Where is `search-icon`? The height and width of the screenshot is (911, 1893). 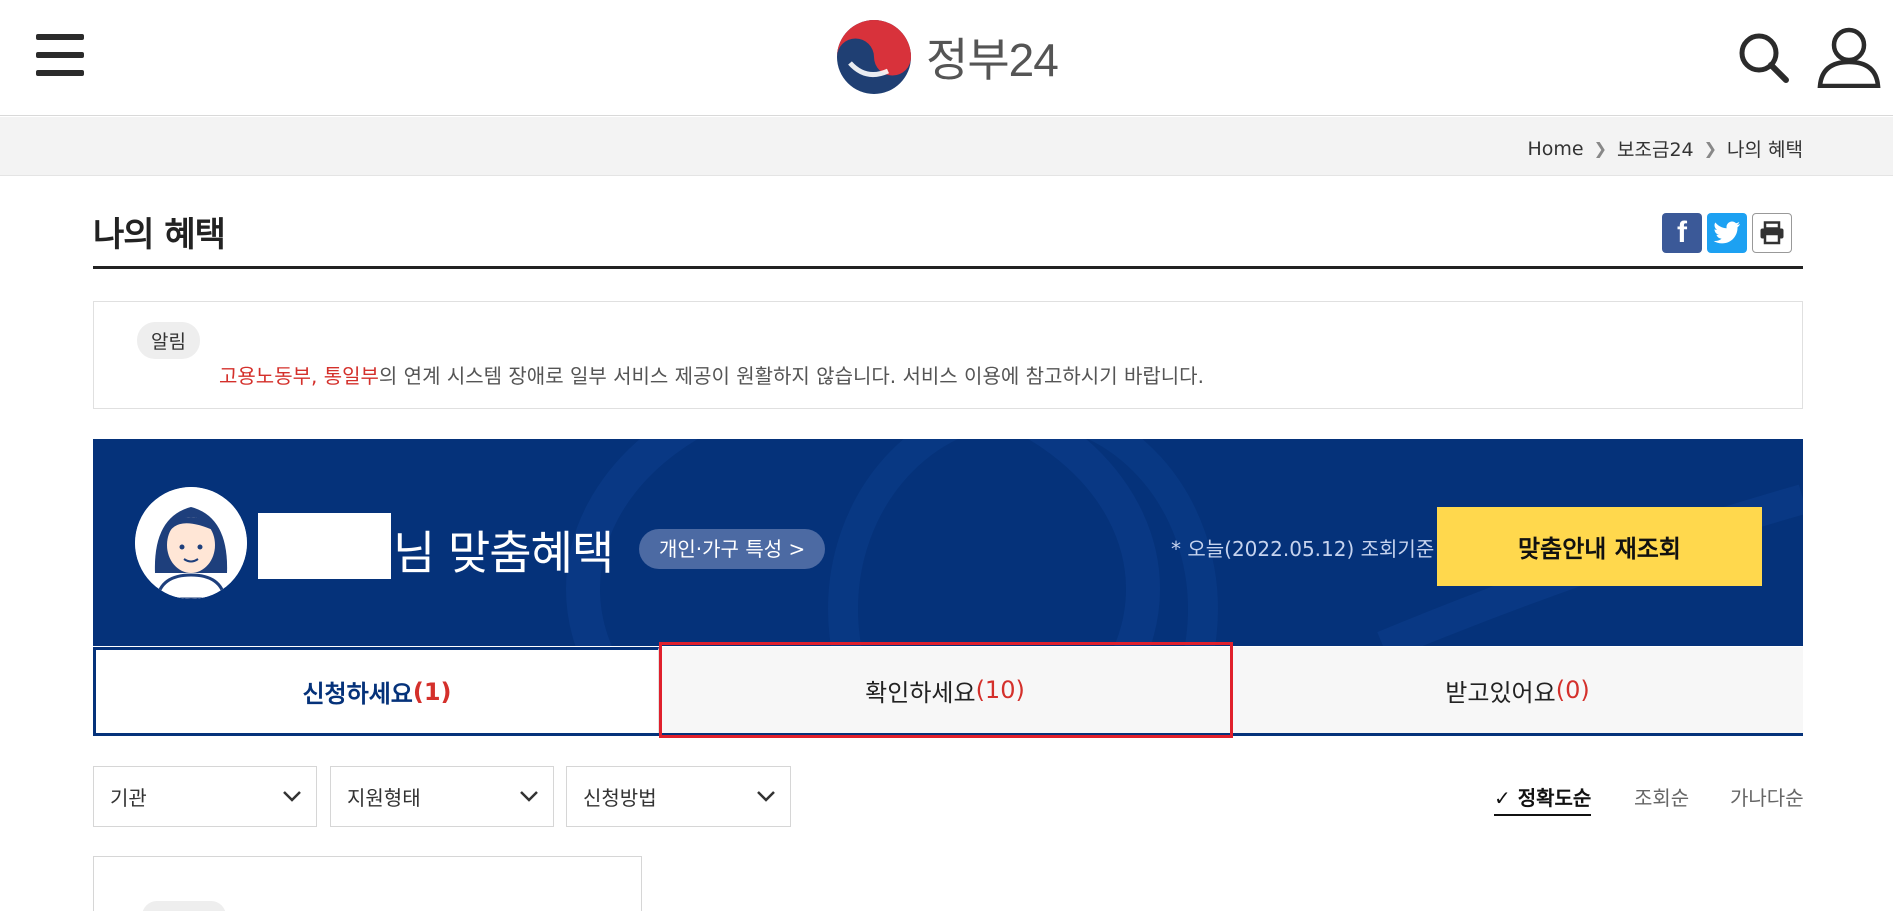 search-icon is located at coordinates (1764, 58).